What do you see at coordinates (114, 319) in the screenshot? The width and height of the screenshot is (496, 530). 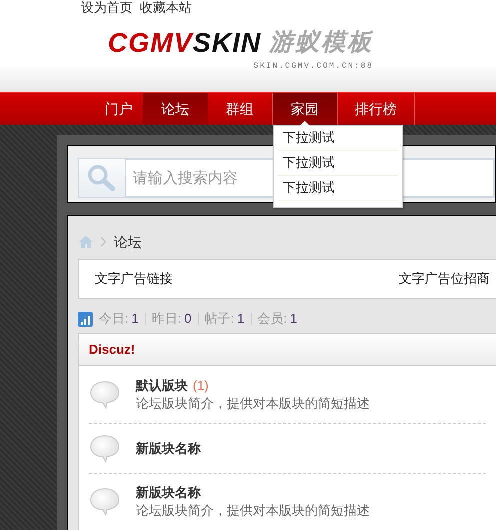 I see `stat-label: 今日:` at bounding box center [114, 319].